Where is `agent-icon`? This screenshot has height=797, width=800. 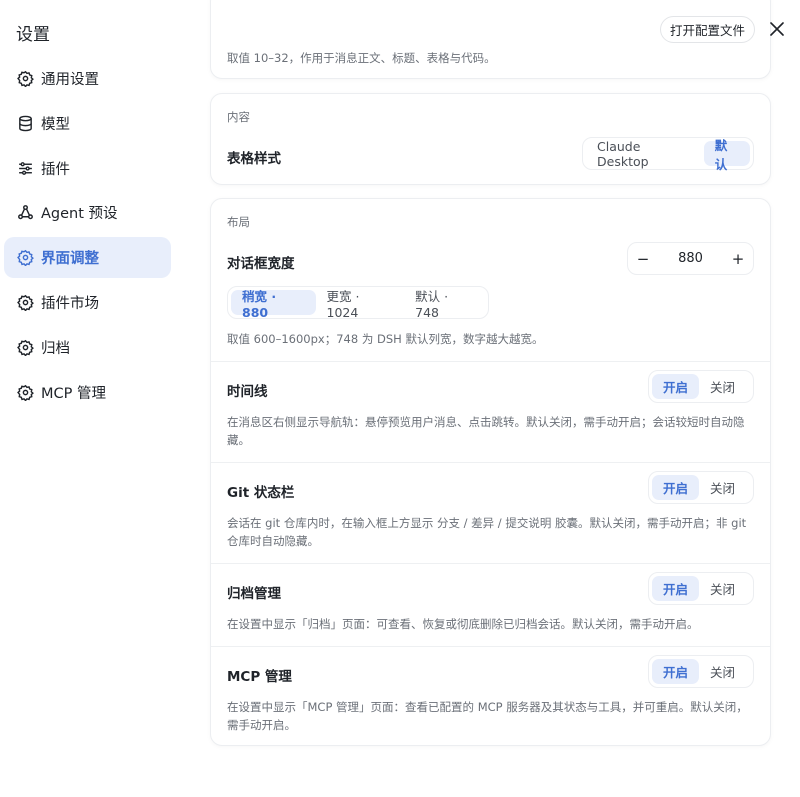
agent-icon is located at coordinates (25, 213).